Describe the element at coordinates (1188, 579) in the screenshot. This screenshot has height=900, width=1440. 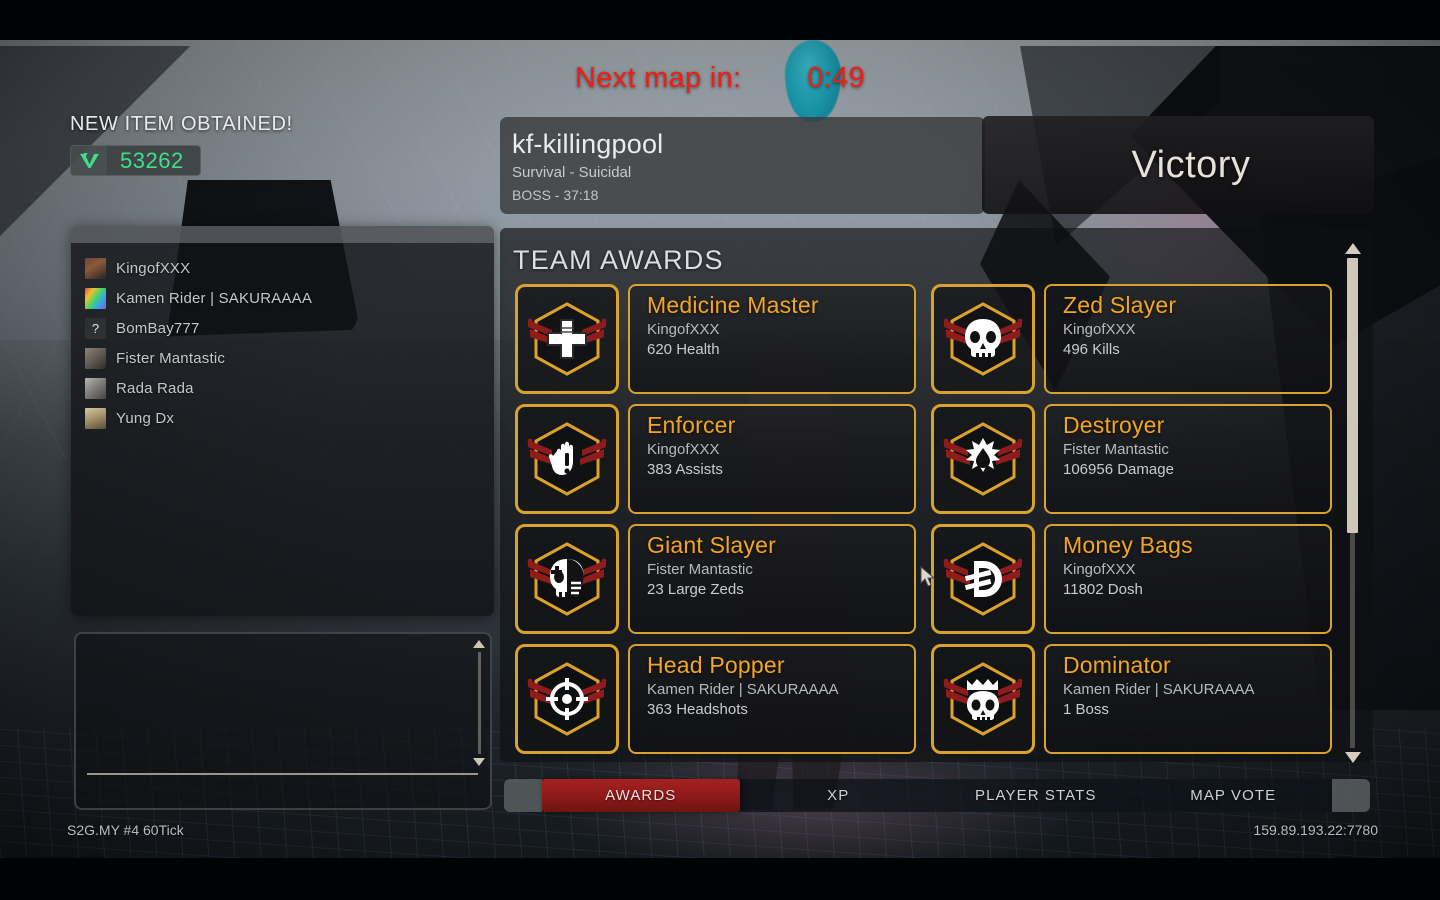
I see `award-info: Money Bags KingofXXX 11802 Dosh` at that location.